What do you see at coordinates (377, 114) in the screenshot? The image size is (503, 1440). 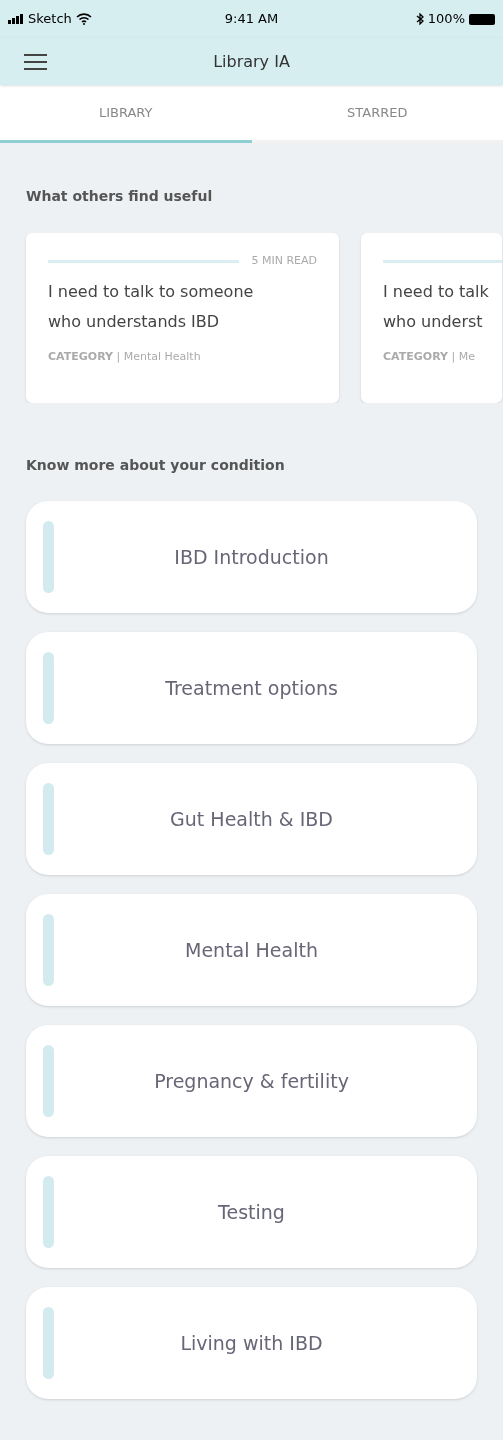 I see `tab: STARRED` at bounding box center [377, 114].